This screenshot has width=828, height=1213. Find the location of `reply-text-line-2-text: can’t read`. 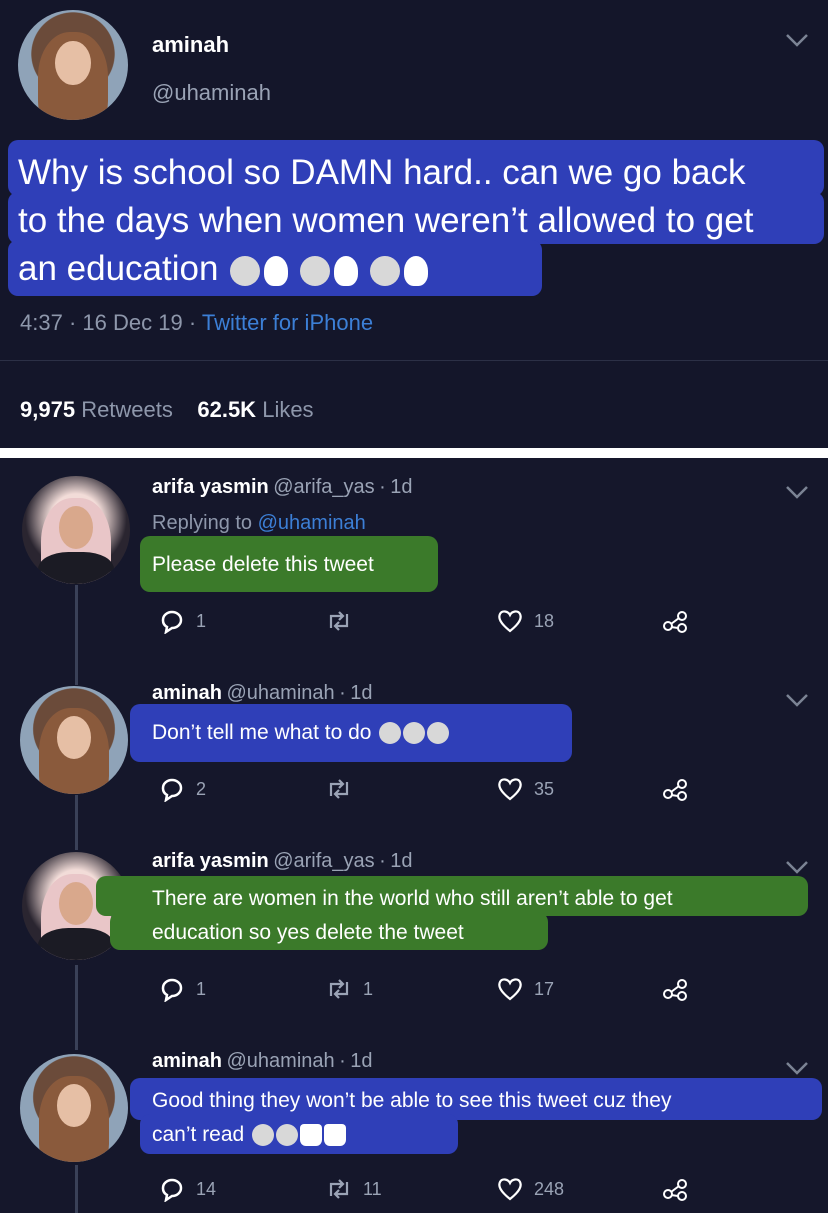

reply-text-line-2-text: can’t read is located at coordinates (198, 1134).